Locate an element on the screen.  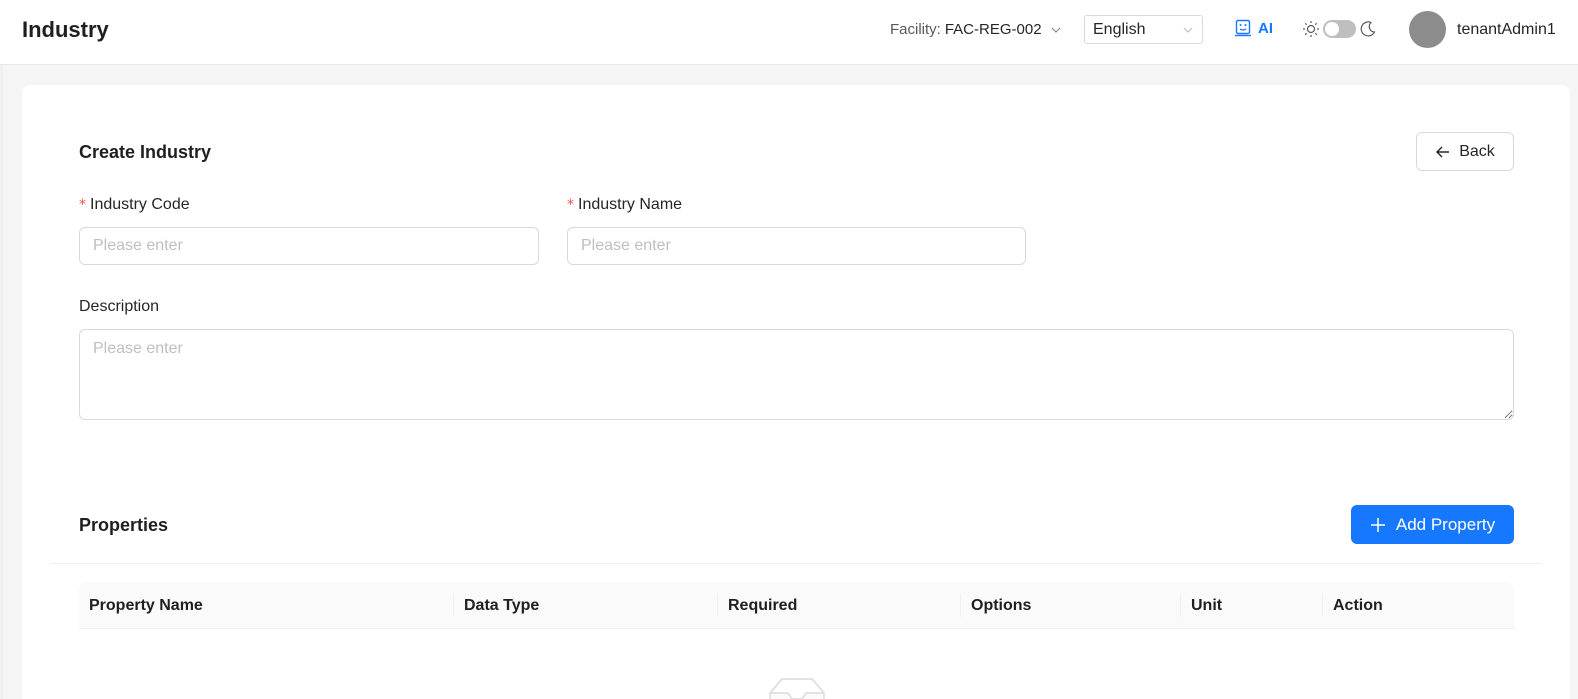
industry-code-label: * Industry Code is located at coordinates (134, 205).